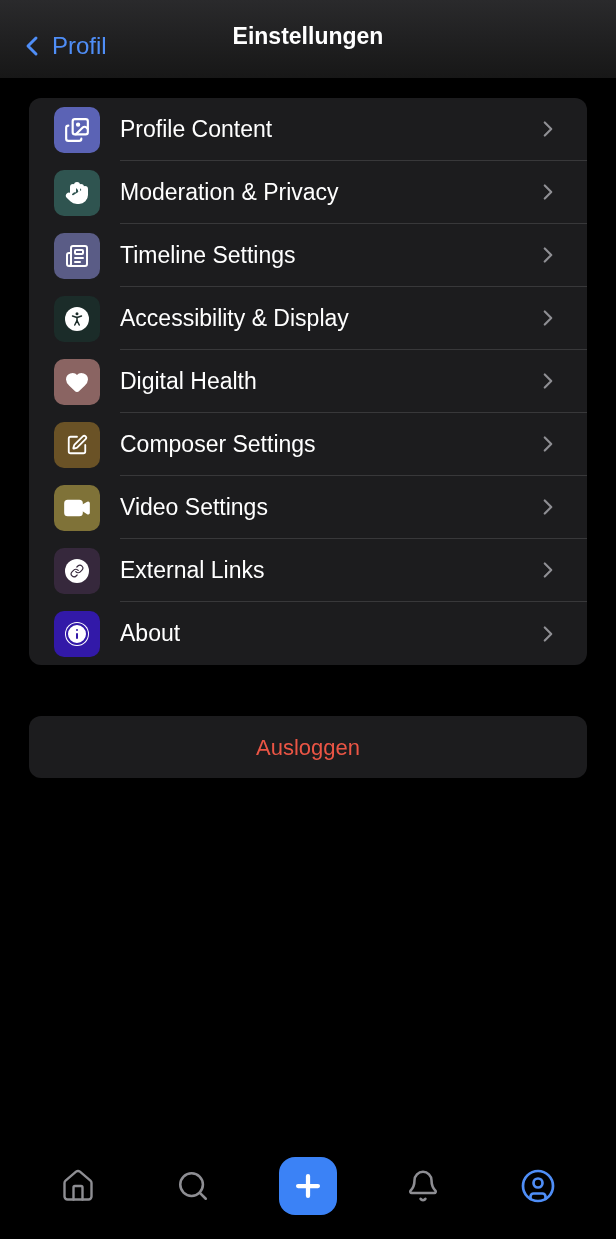 The width and height of the screenshot is (616, 1239). I want to click on settings-item: Composer Settings, so click(308, 444).